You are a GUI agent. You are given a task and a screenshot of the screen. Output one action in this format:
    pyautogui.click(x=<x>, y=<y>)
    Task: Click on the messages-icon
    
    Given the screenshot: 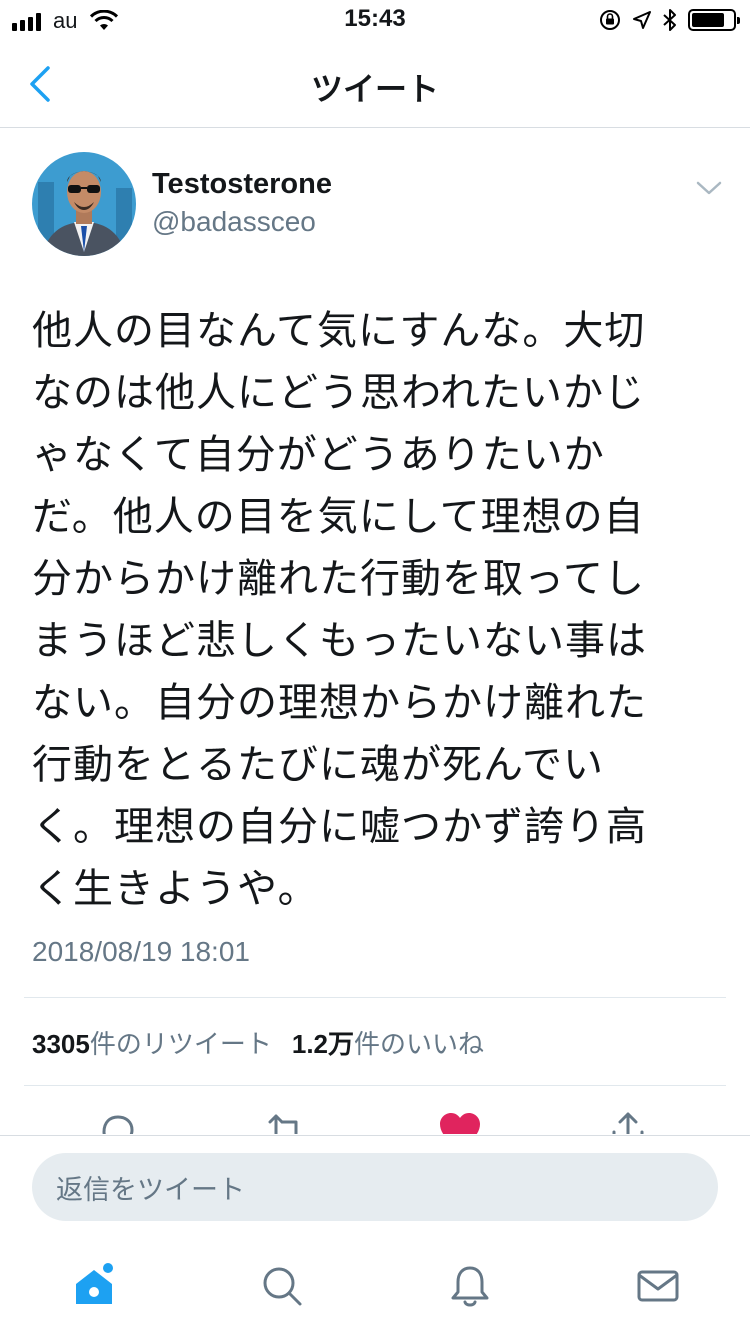 What is the action you would take?
    pyautogui.click(x=658, y=1286)
    